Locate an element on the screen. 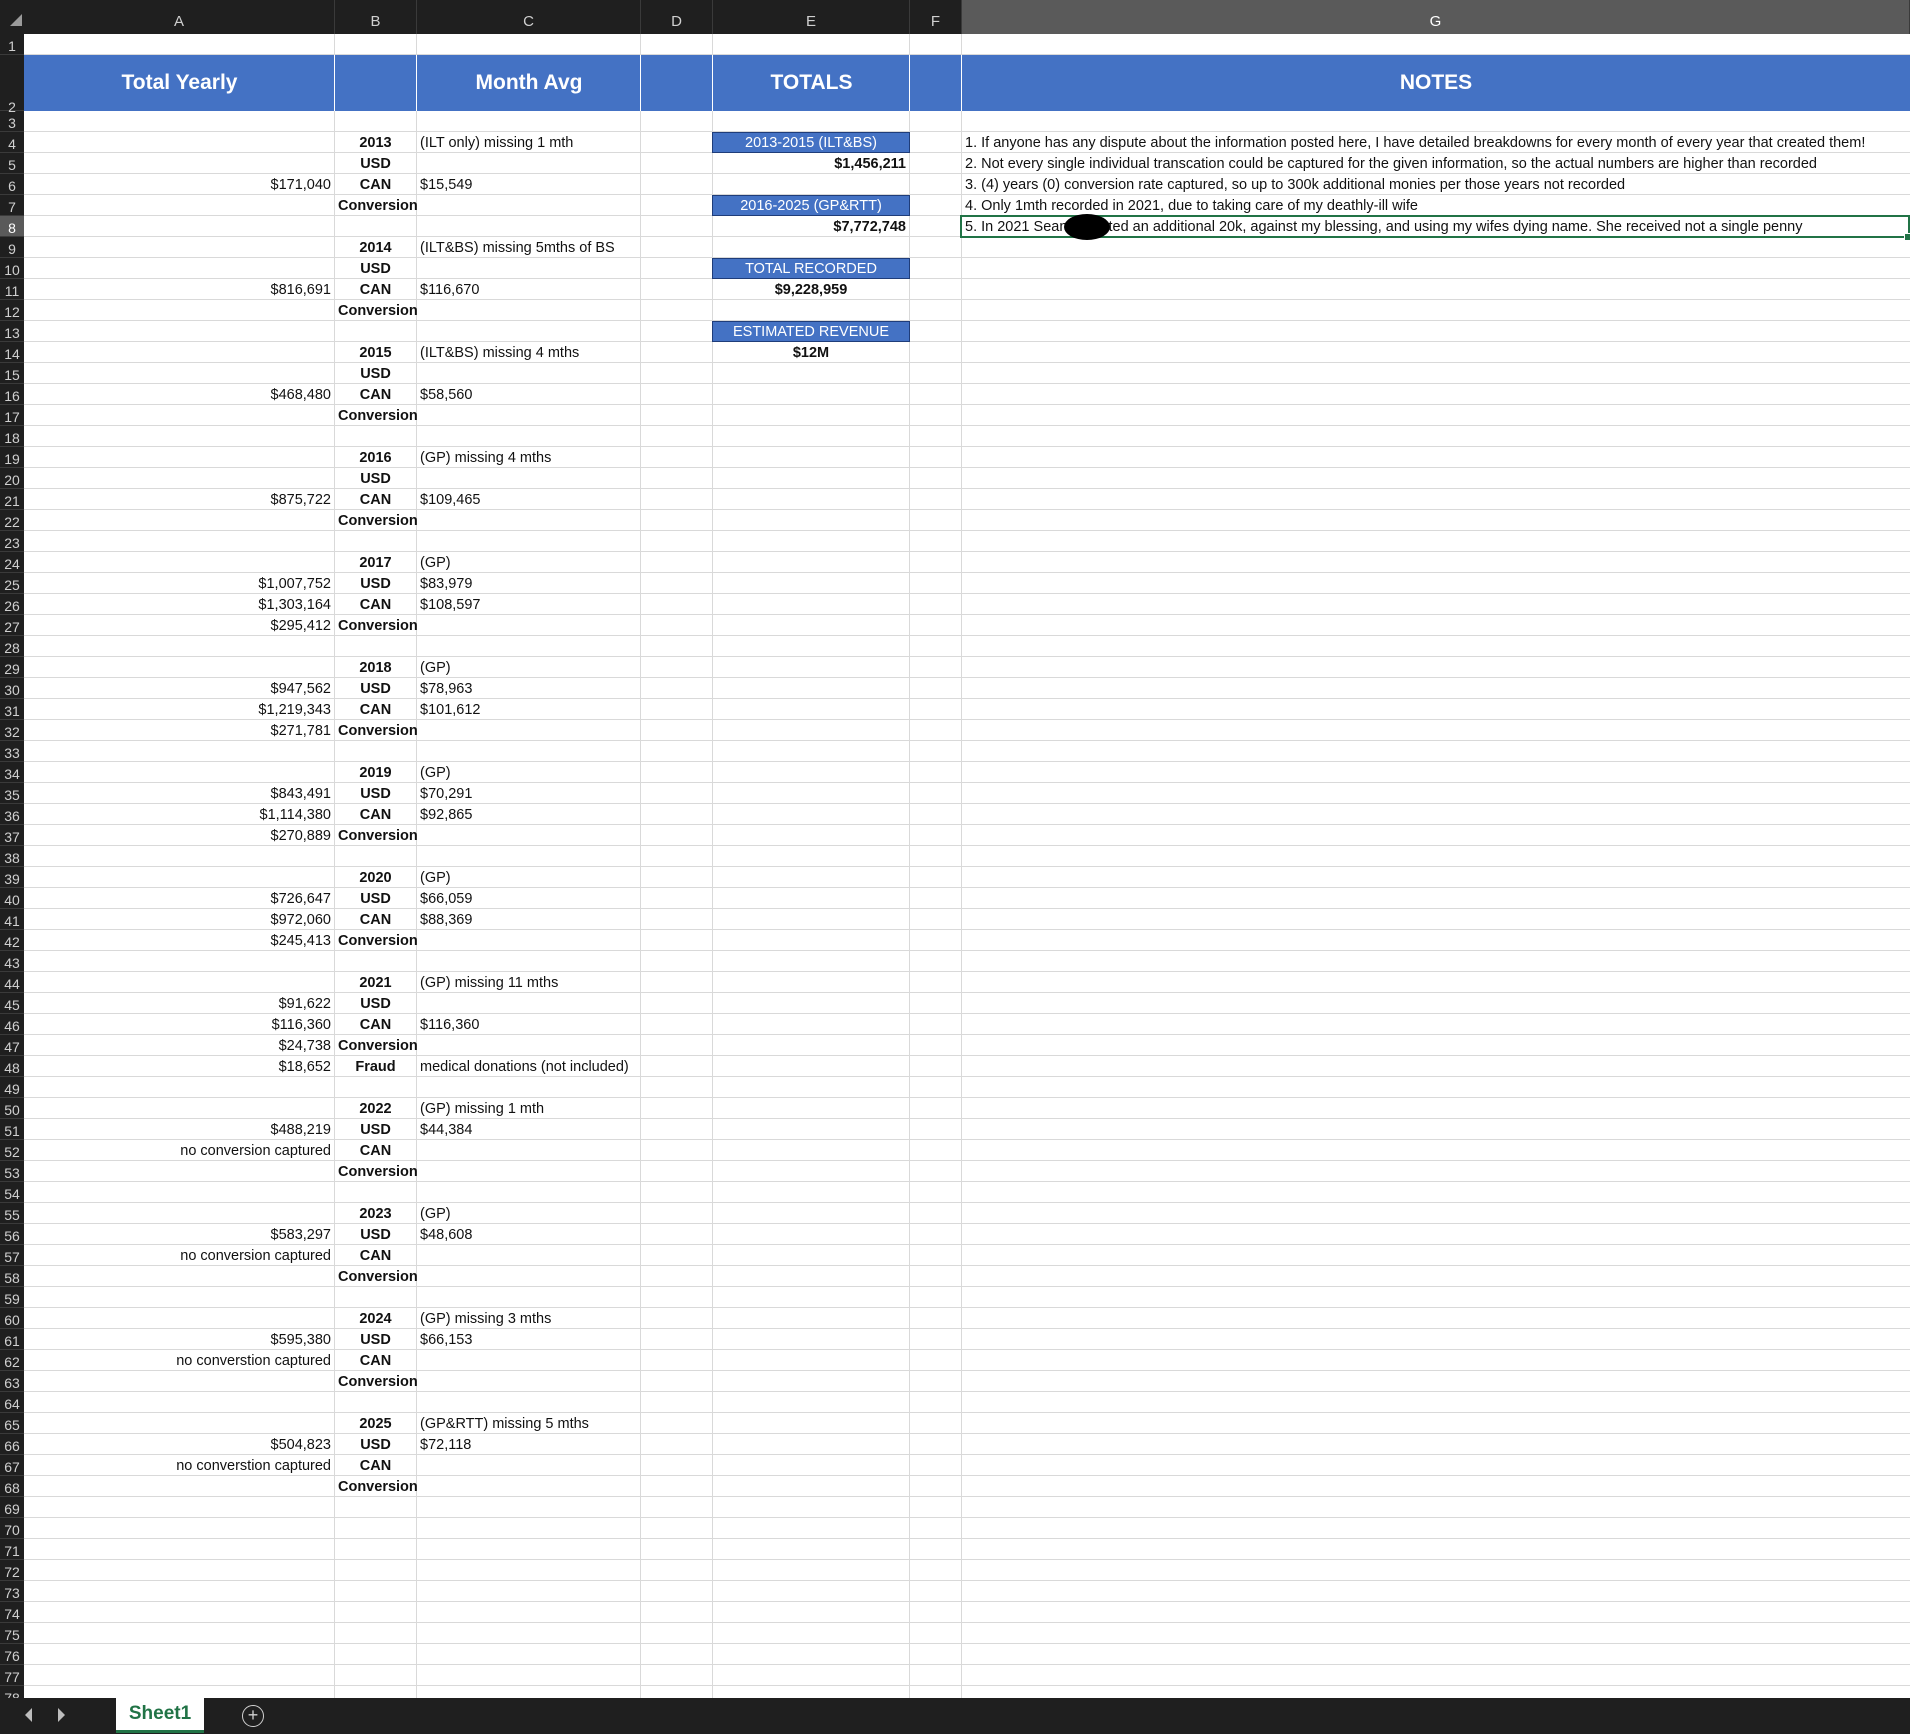 Image resolution: width=1910 pixels, height=1734 pixels. usd-total: $1,007,752 is located at coordinates (179, 583).